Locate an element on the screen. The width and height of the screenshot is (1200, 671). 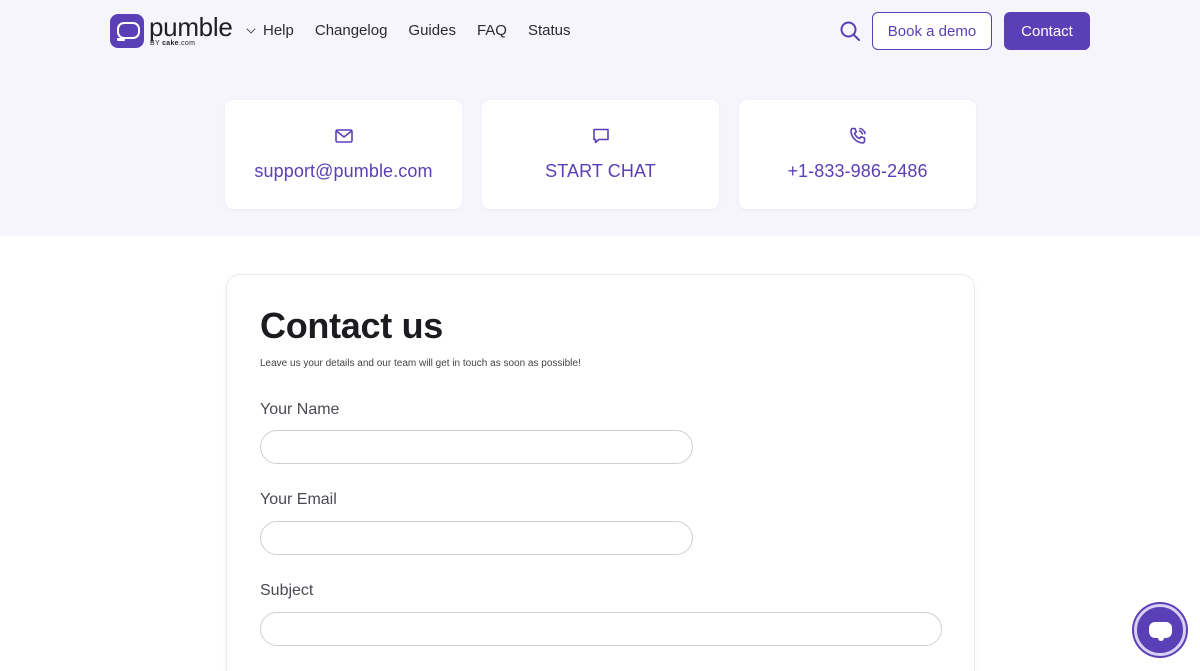
chat-card: START CHAT is located at coordinates (600, 154).